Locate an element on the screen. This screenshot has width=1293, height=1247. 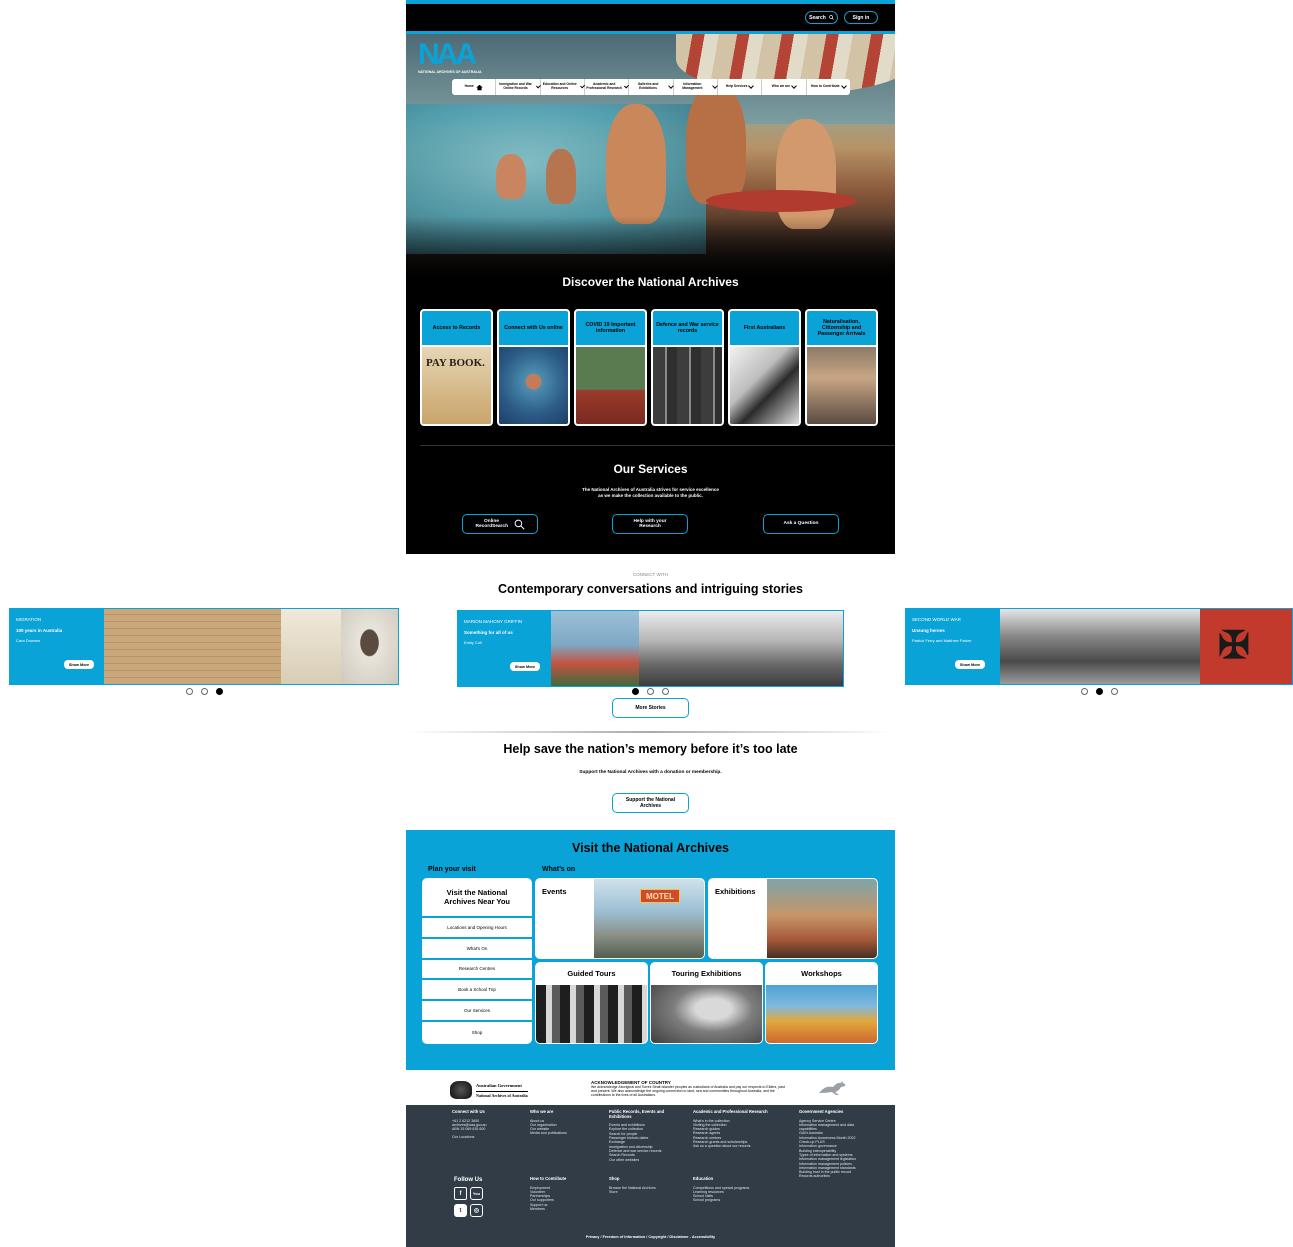
nav-item-contribute: How to Contribute is located at coordinates (828, 87).